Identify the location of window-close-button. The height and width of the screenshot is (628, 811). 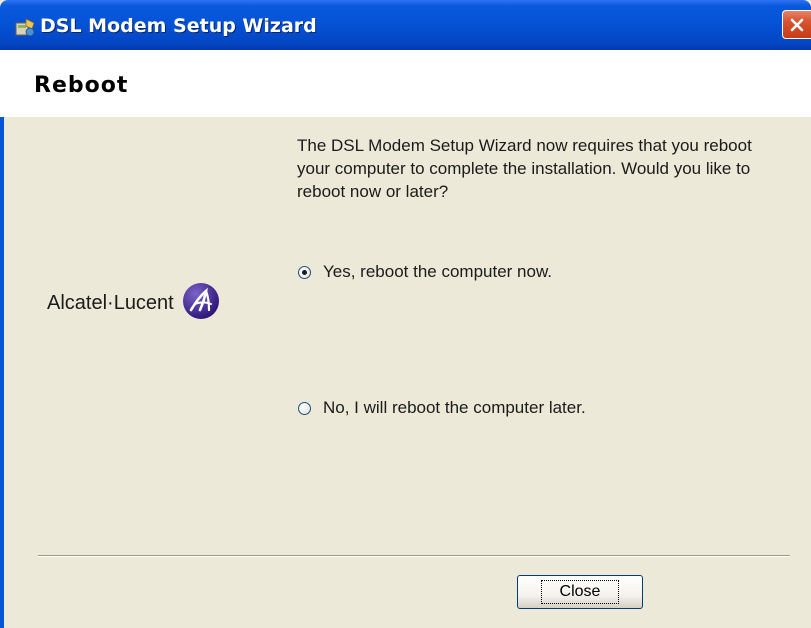
(796, 24).